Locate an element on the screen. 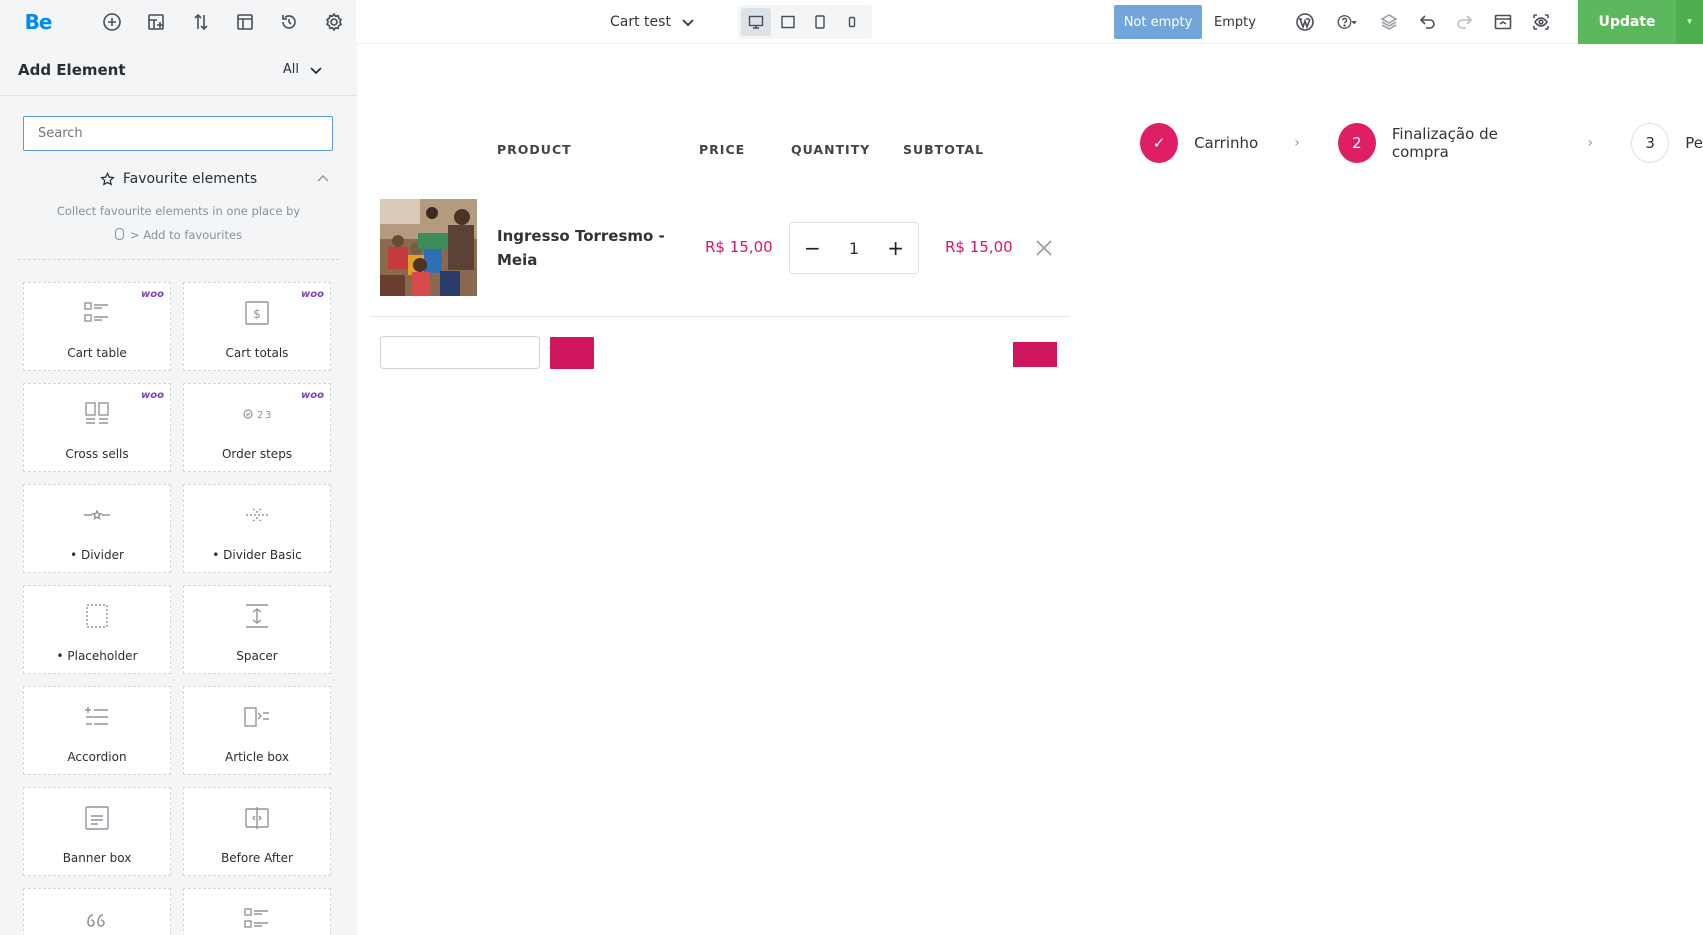 This screenshot has height=935, width=1703. favourite-elements-title: Favourite elements is located at coordinates (190, 179).